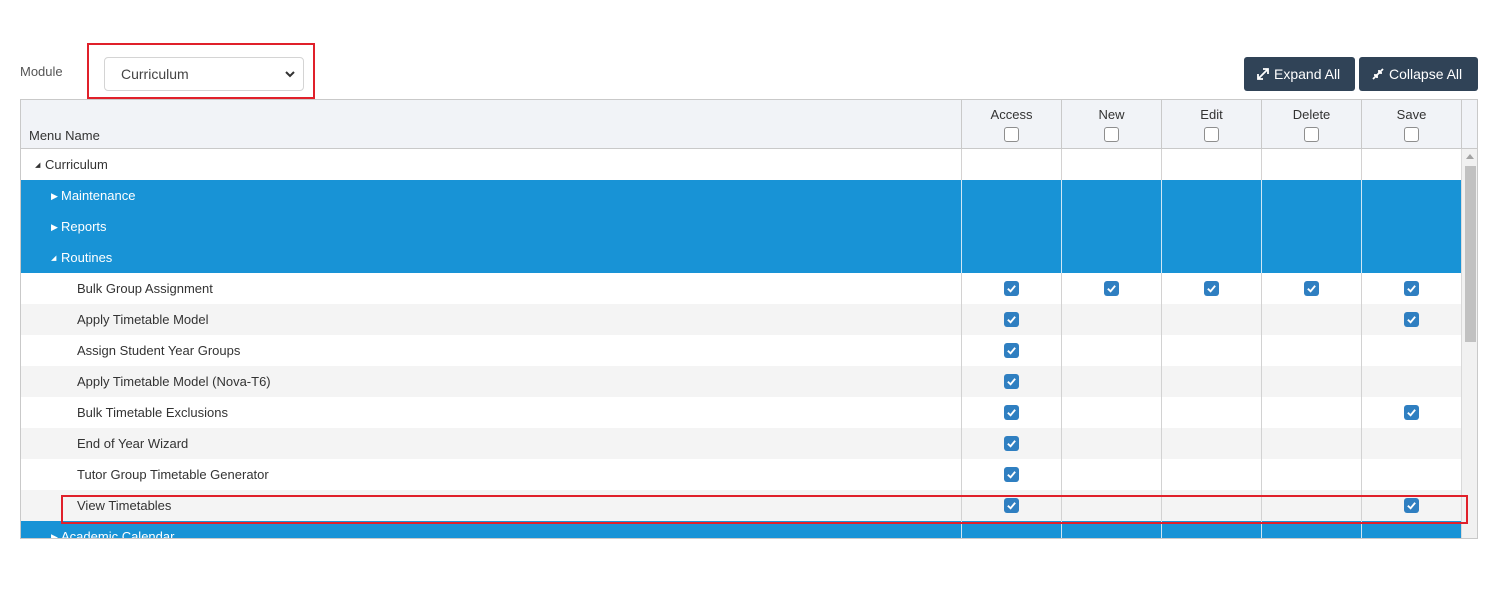  Describe the element at coordinates (741, 195) in the screenshot. I see `tree-group-row: ▶ Maintenance` at that location.